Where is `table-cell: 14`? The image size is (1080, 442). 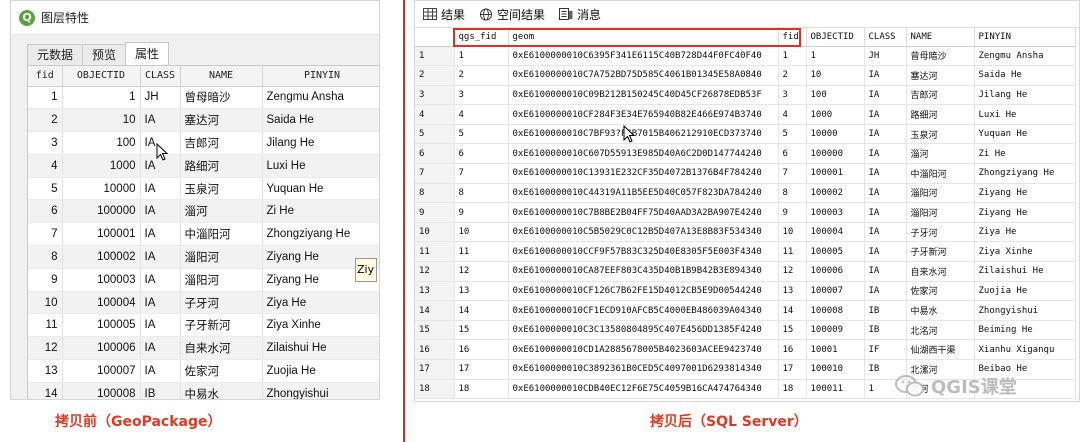
table-cell: 14 is located at coordinates (792, 310).